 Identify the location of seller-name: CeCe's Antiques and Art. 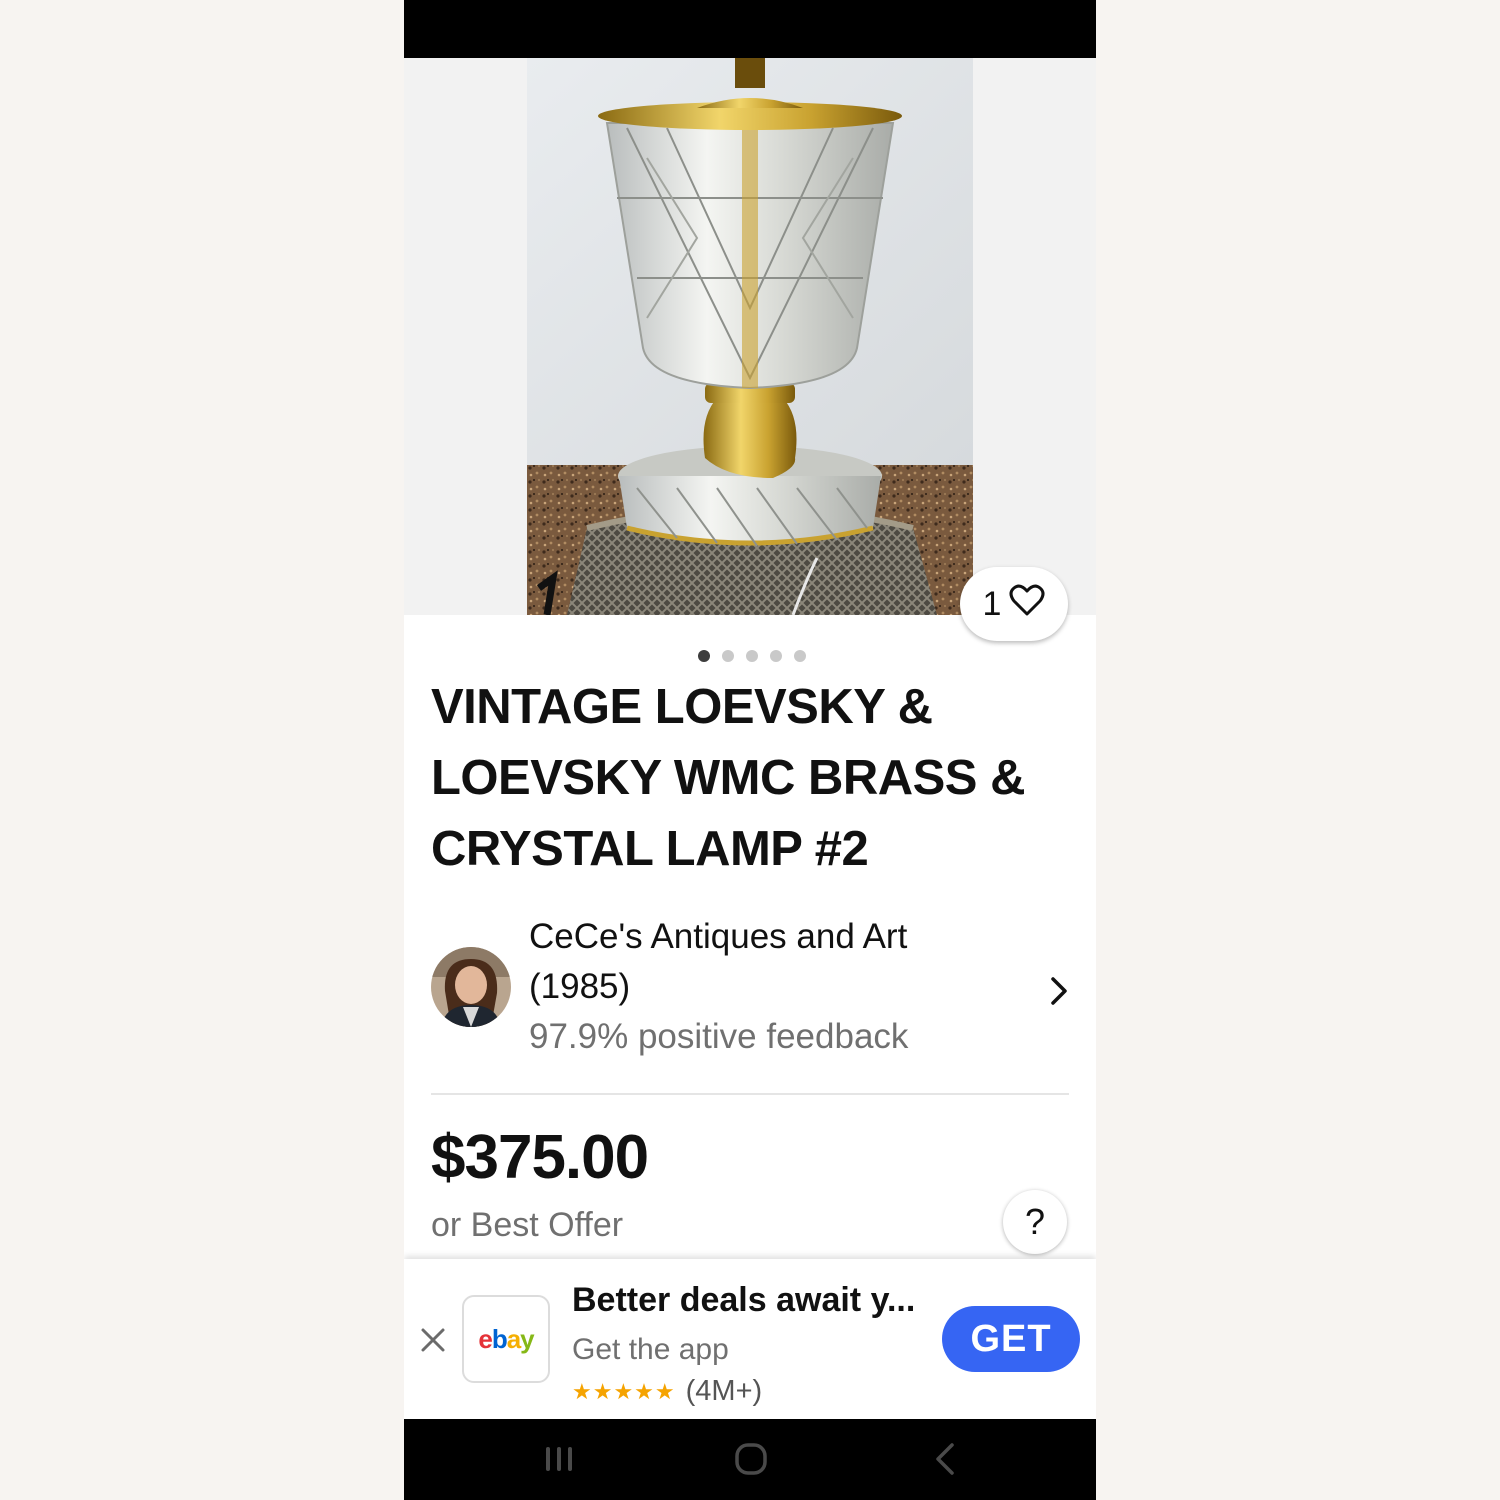
(718, 936).